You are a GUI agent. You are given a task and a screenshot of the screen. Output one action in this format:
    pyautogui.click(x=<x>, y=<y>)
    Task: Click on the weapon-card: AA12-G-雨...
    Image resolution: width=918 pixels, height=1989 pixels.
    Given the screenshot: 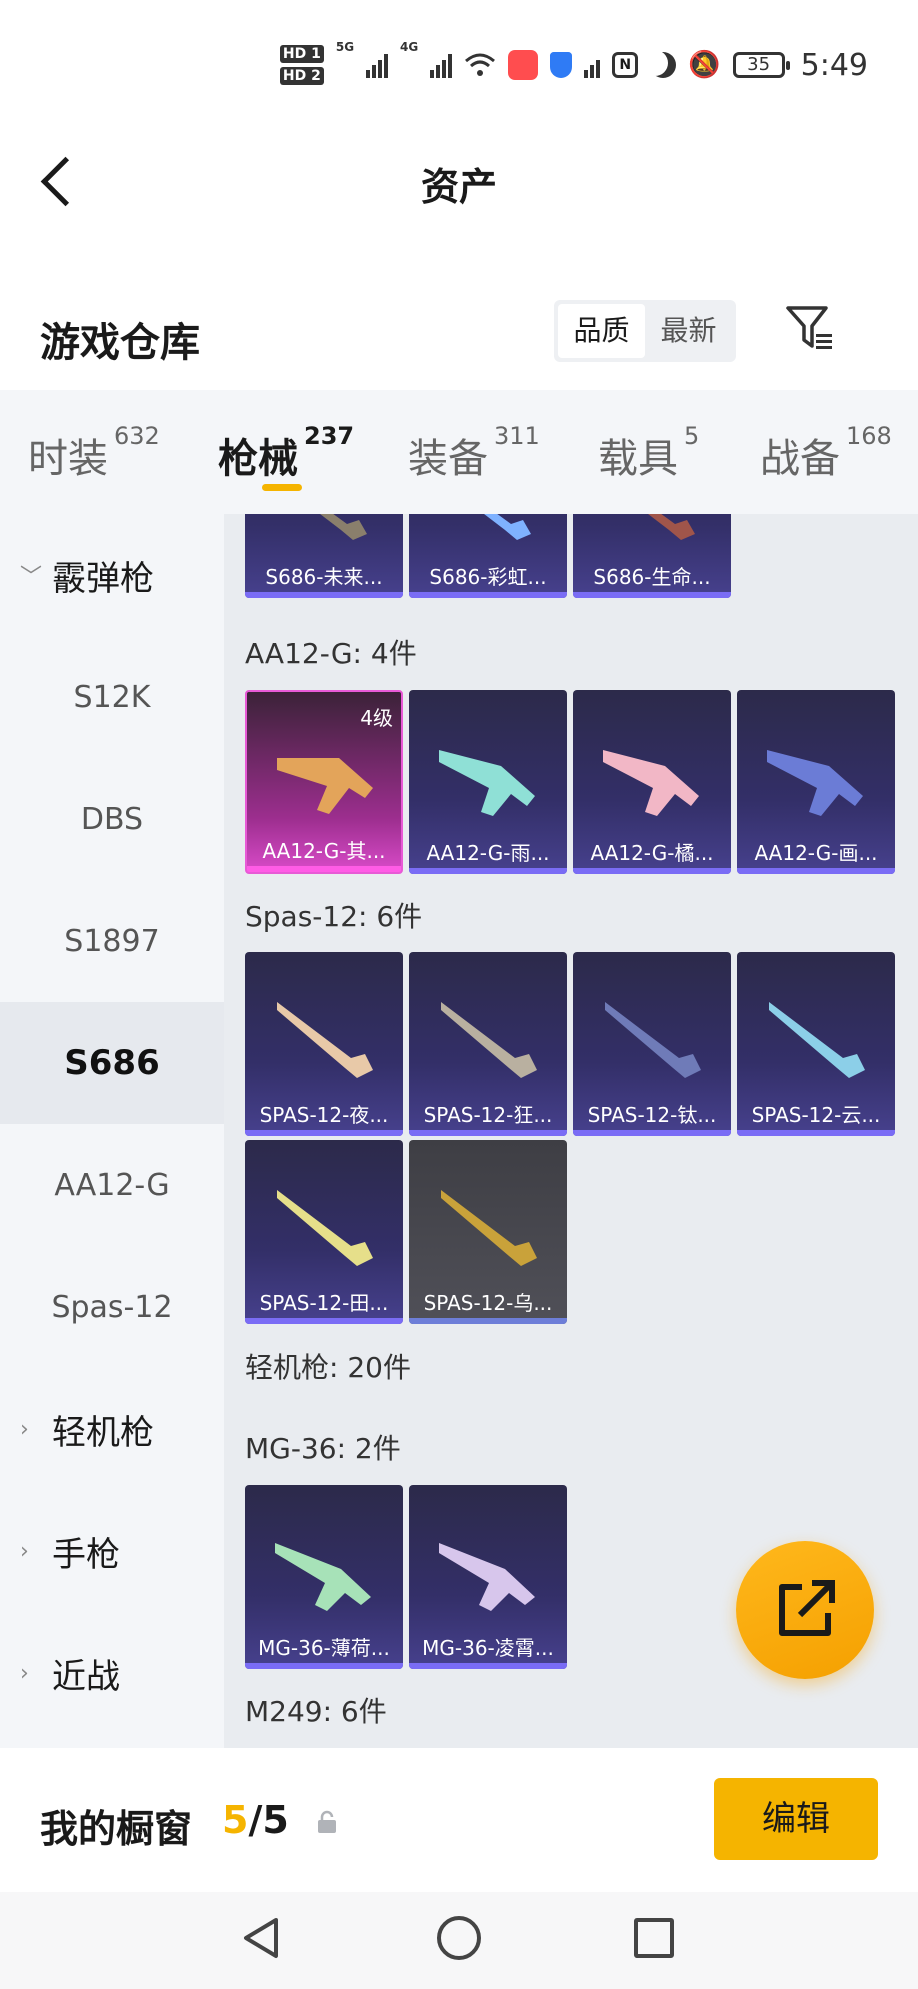 What is the action you would take?
    pyautogui.click(x=488, y=782)
    